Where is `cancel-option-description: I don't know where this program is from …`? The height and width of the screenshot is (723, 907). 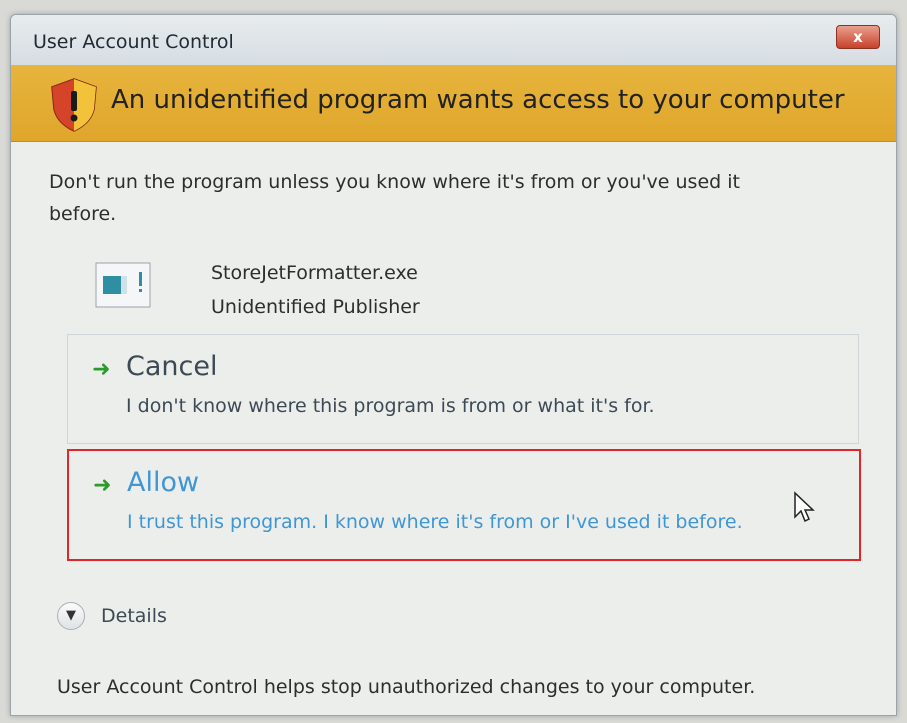 cancel-option-description: I don't know where this program is from … is located at coordinates (390, 406).